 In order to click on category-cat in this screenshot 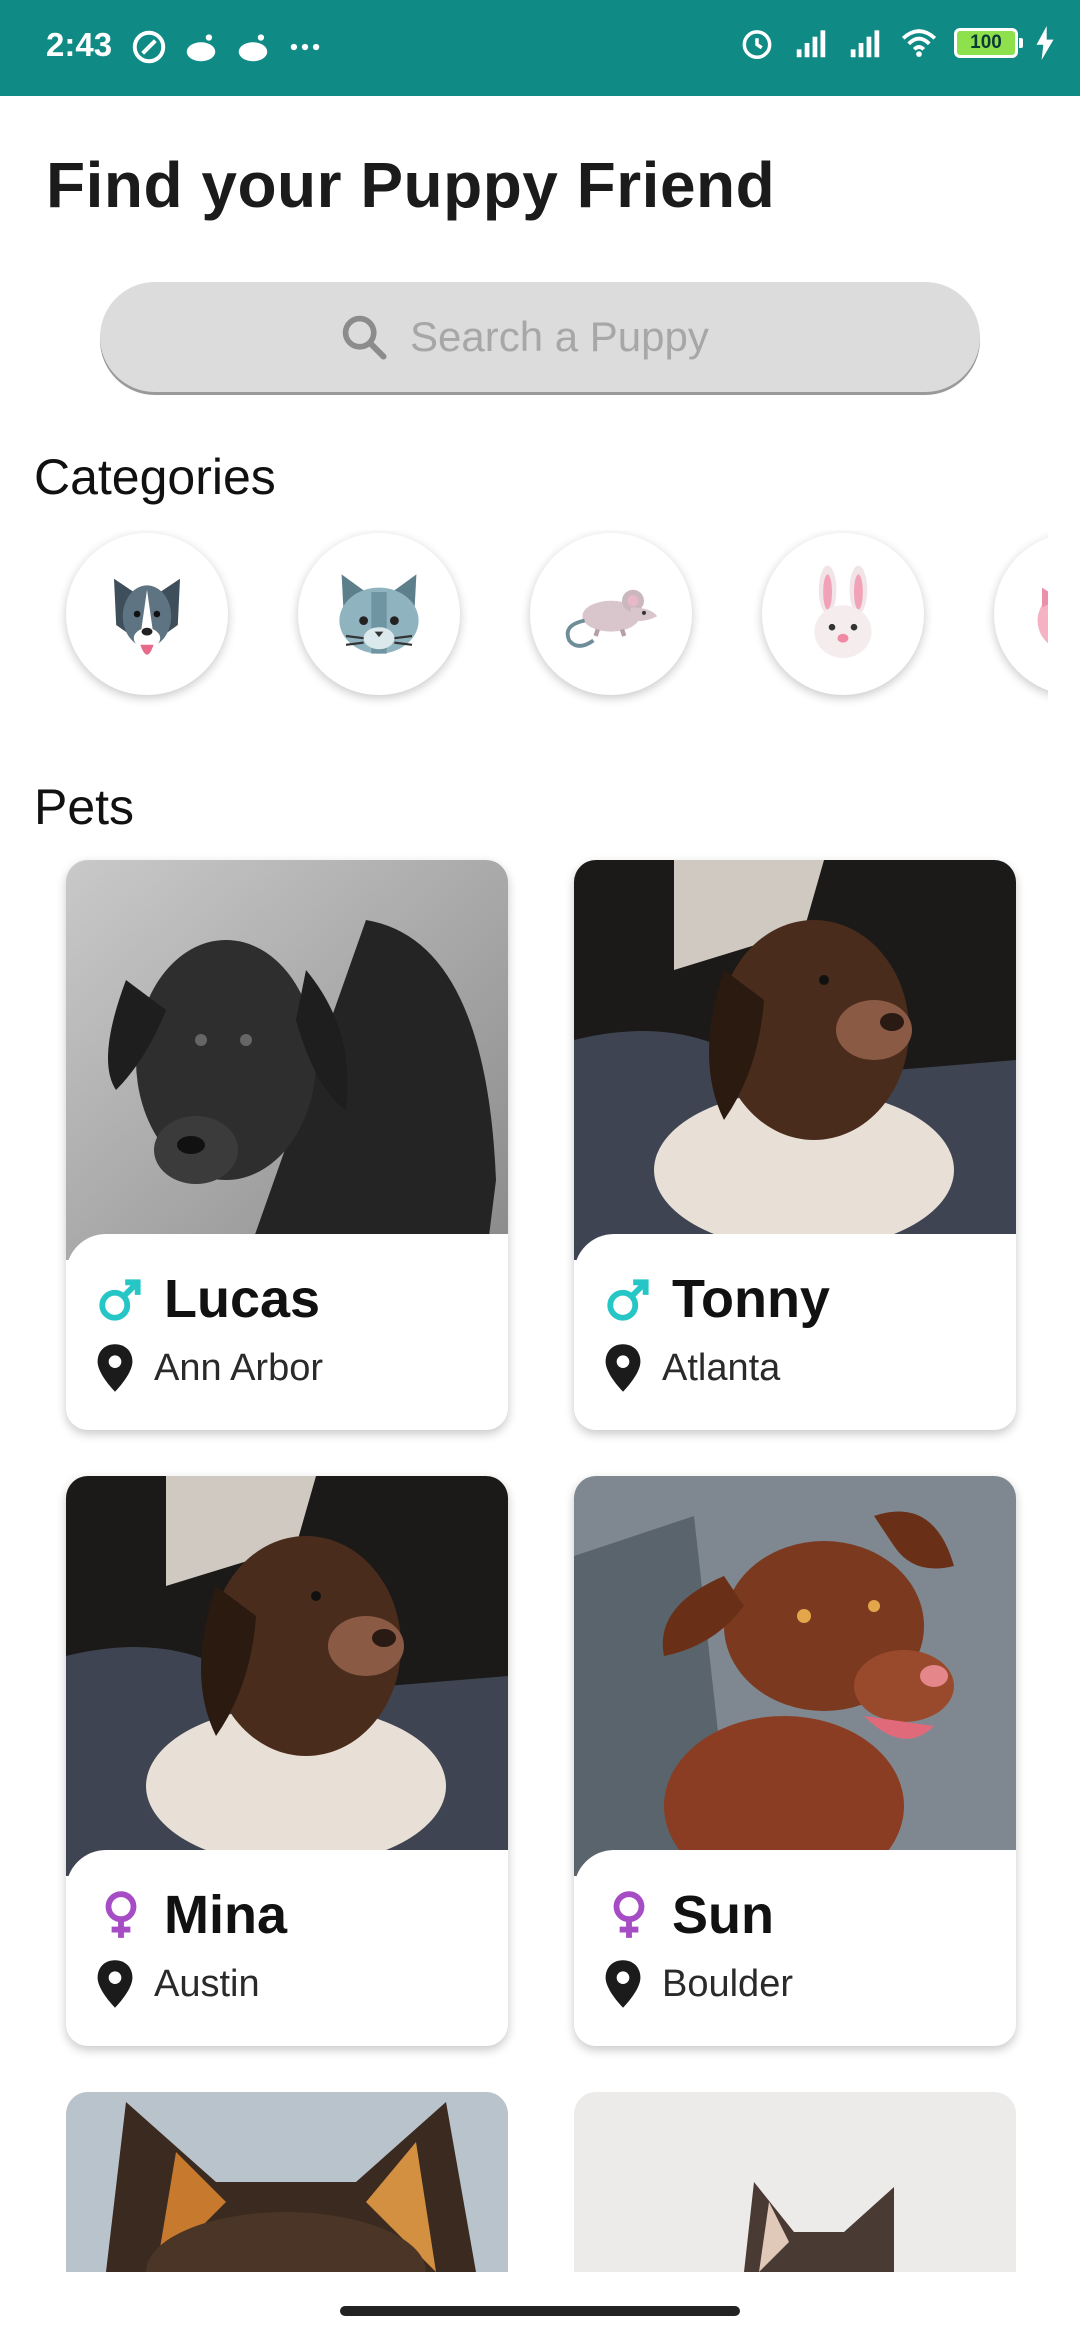, I will do `click(379, 614)`.